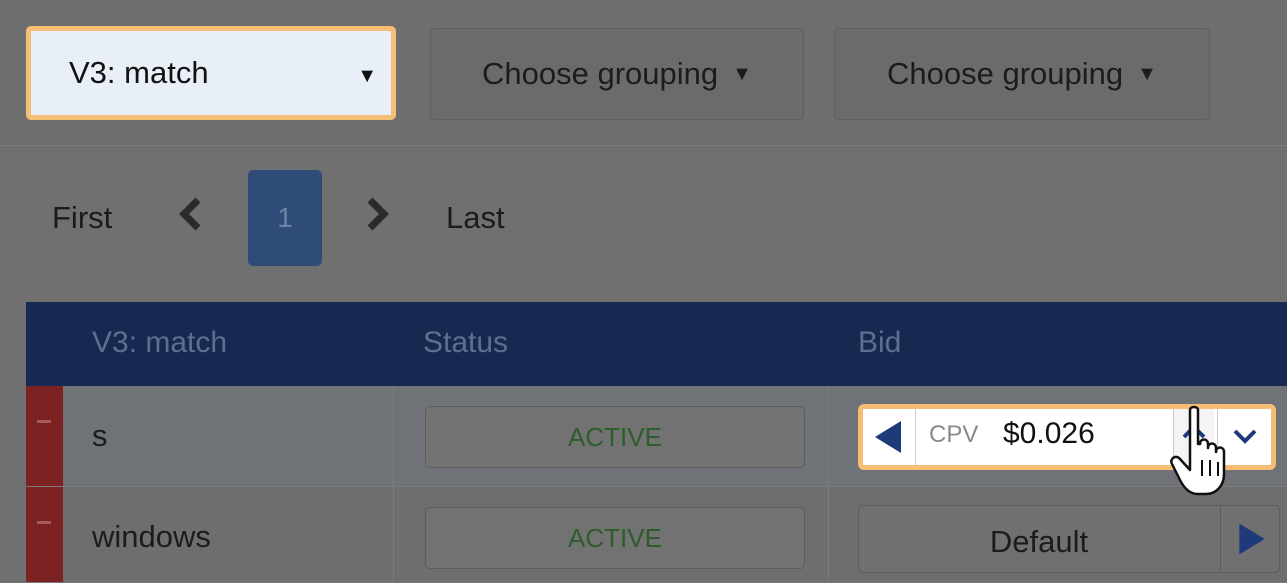  I want to click on grouping-select-2: Choose grouping ▼, so click(1022, 74).